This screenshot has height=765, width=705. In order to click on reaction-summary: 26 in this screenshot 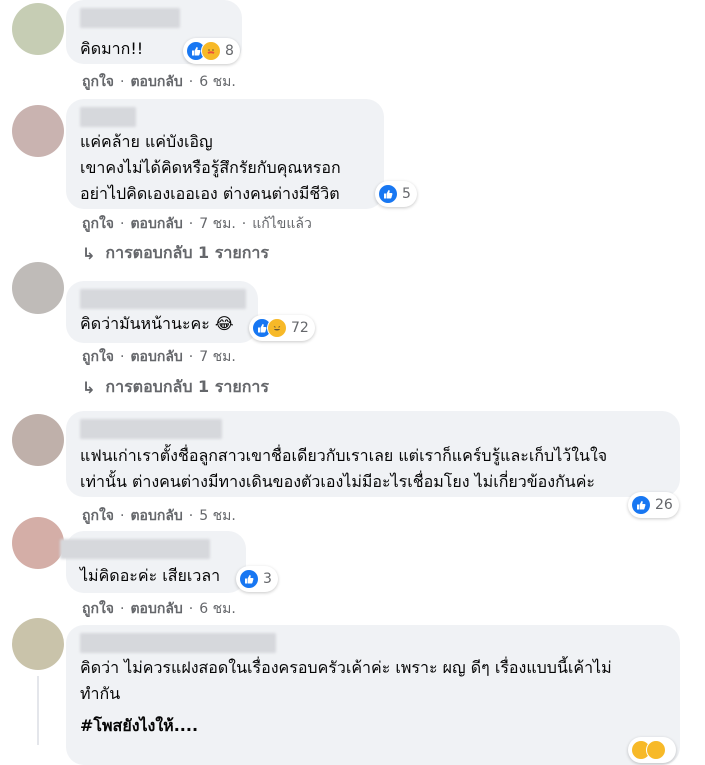, I will do `click(653, 505)`.